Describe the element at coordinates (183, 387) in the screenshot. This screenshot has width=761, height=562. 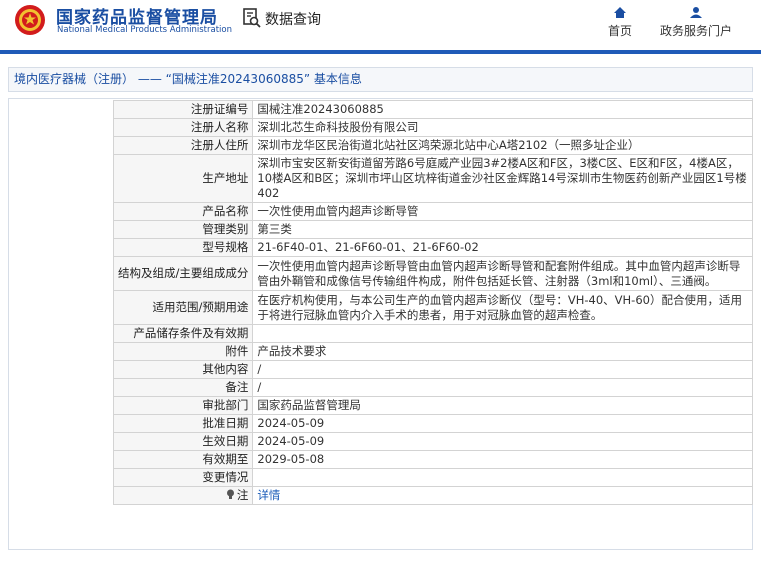
I see `field-label: 备注` at that location.